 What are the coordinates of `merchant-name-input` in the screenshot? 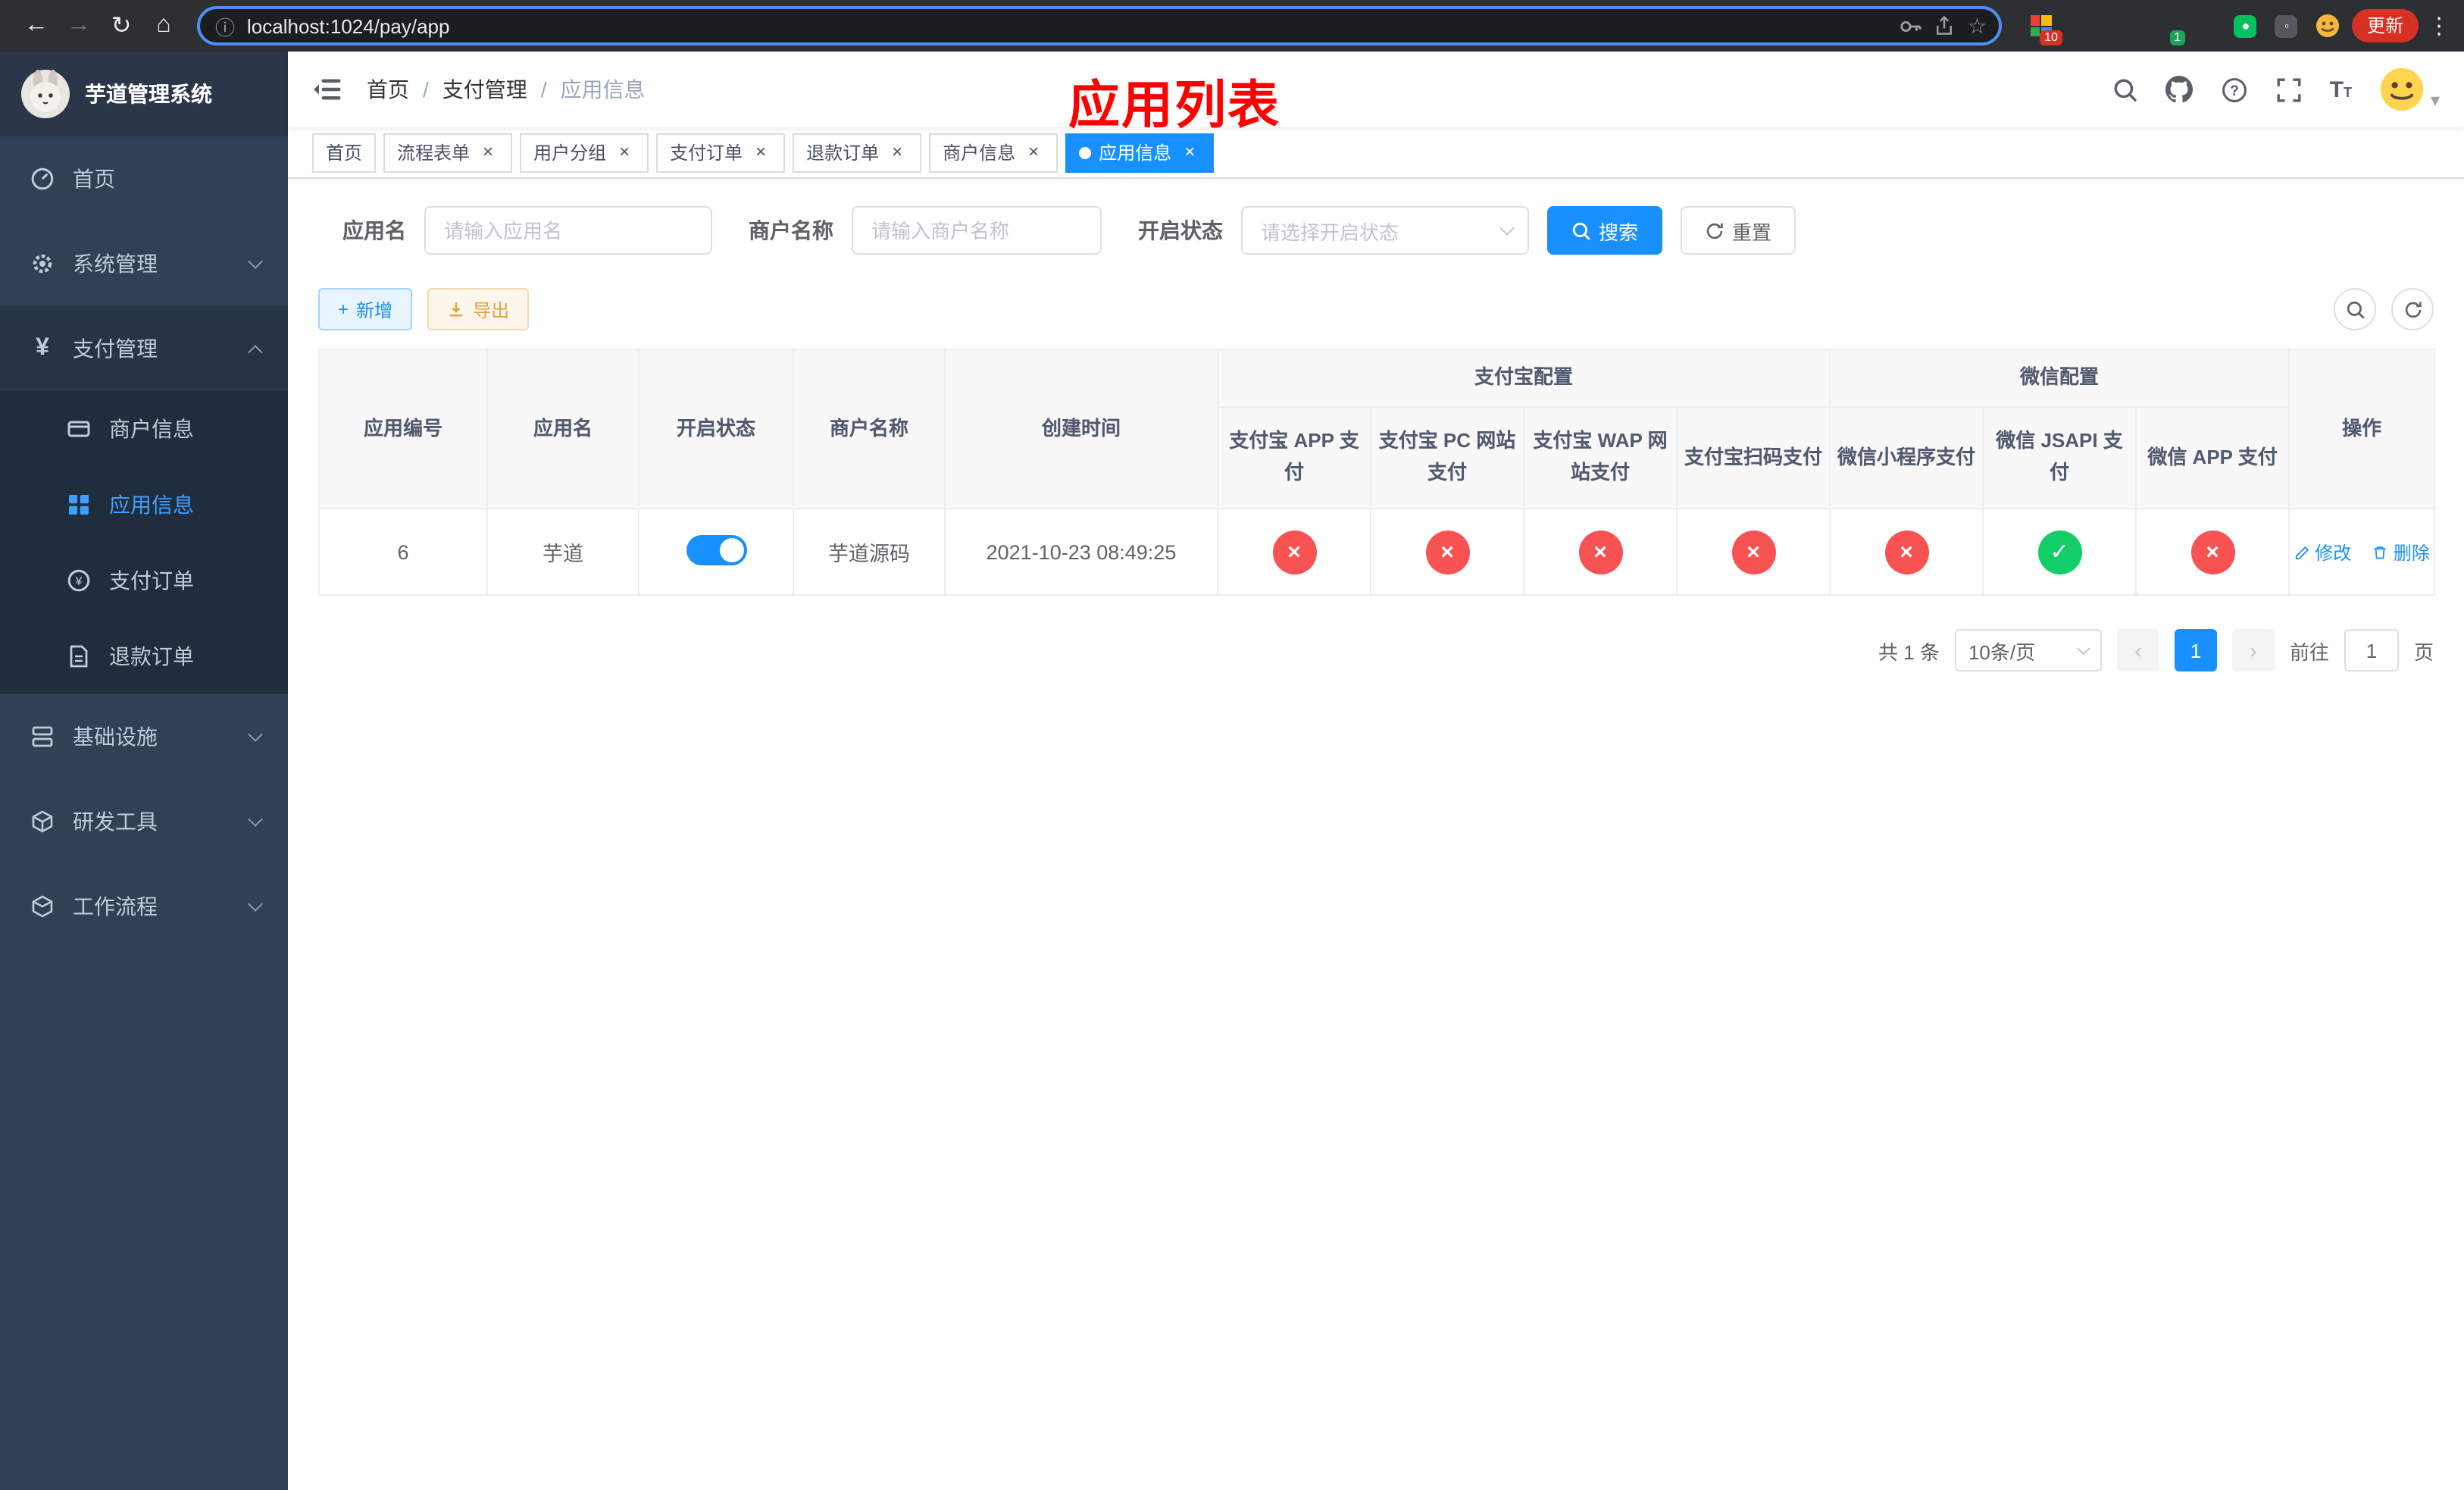 It's located at (977, 230).